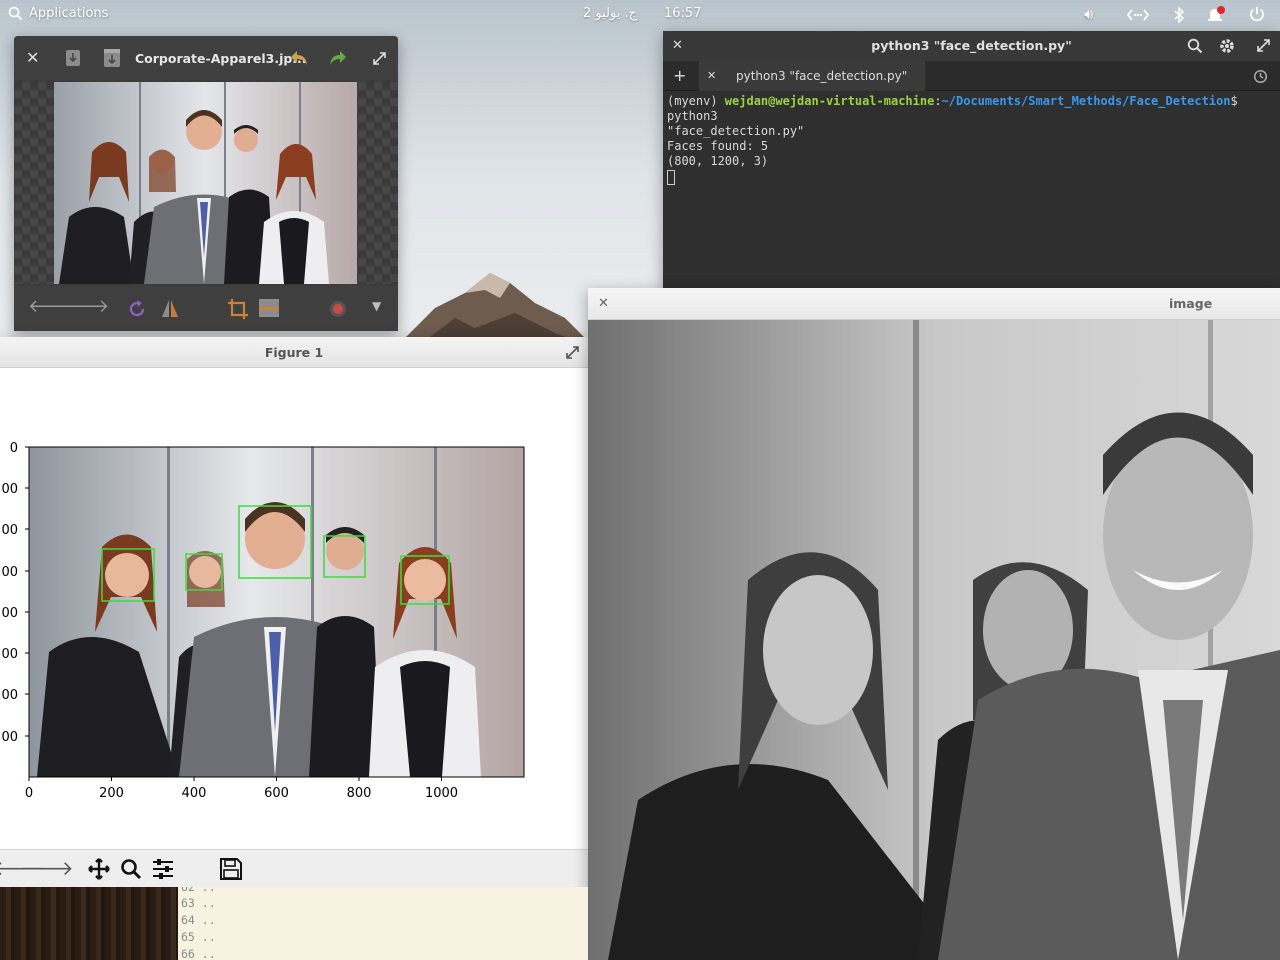 The height and width of the screenshot is (960, 1280). Describe the element at coordinates (671, 177) in the screenshot. I see `terminal-cursor` at that location.